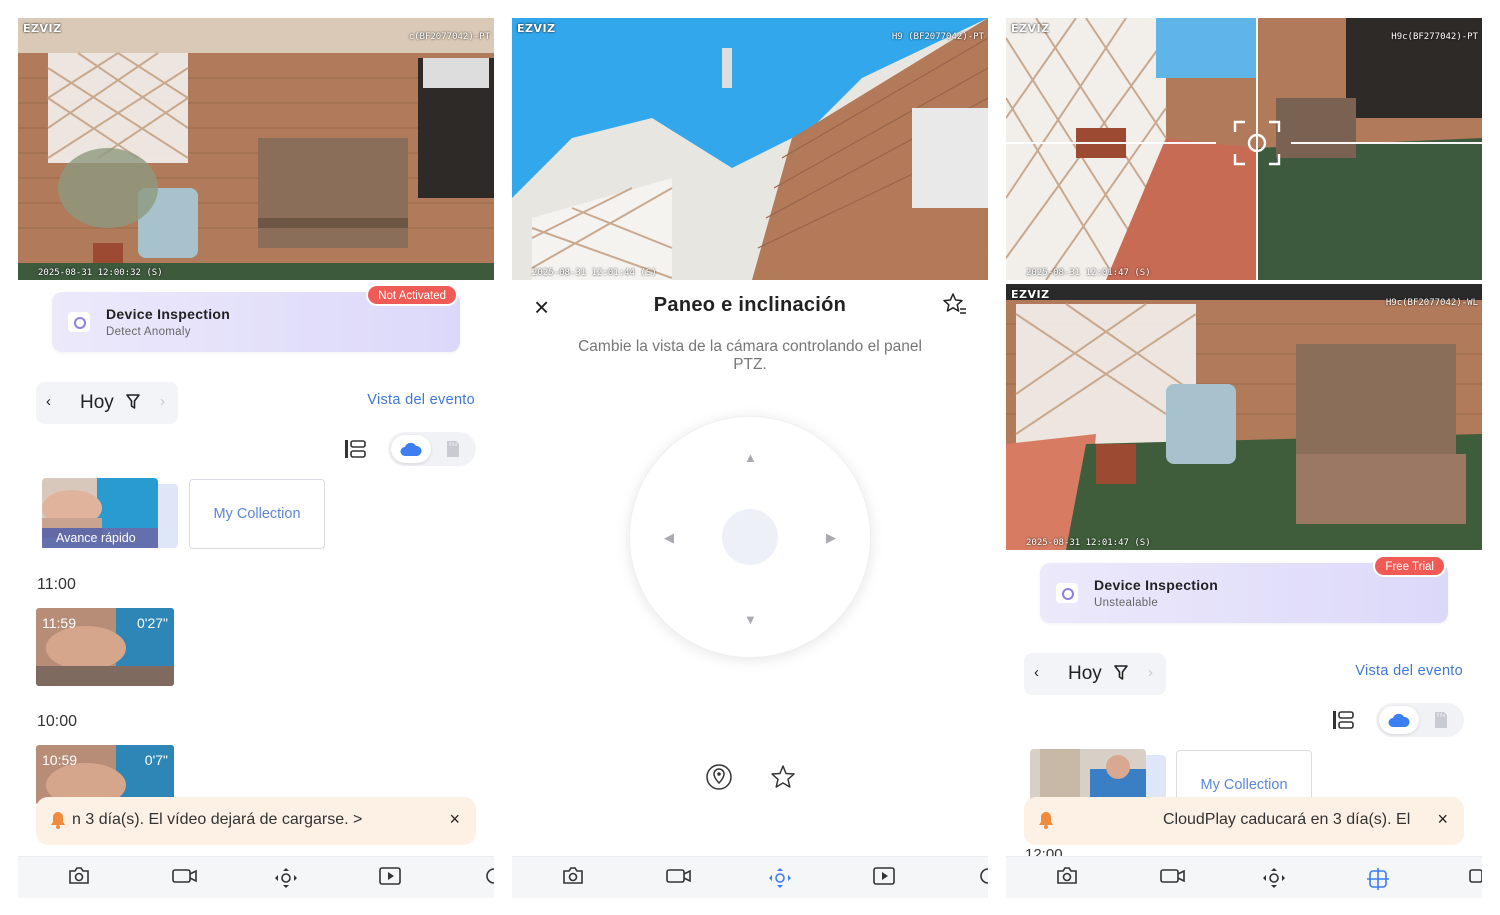  What do you see at coordinates (1378, 881) in the screenshot?
I see `crosshair-mode-icon` at bounding box center [1378, 881].